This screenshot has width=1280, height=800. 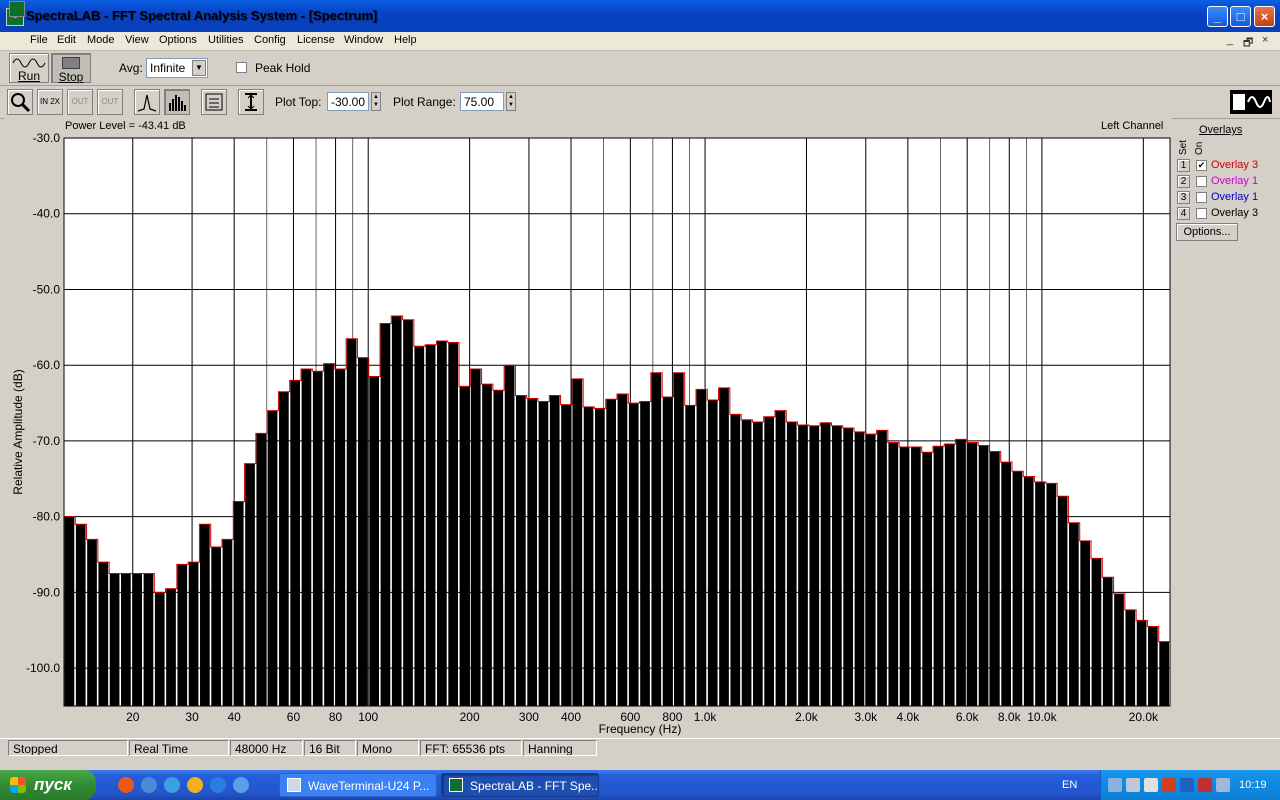 I want to click on chevron-down-icon: ▼, so click(x=199, y=68).